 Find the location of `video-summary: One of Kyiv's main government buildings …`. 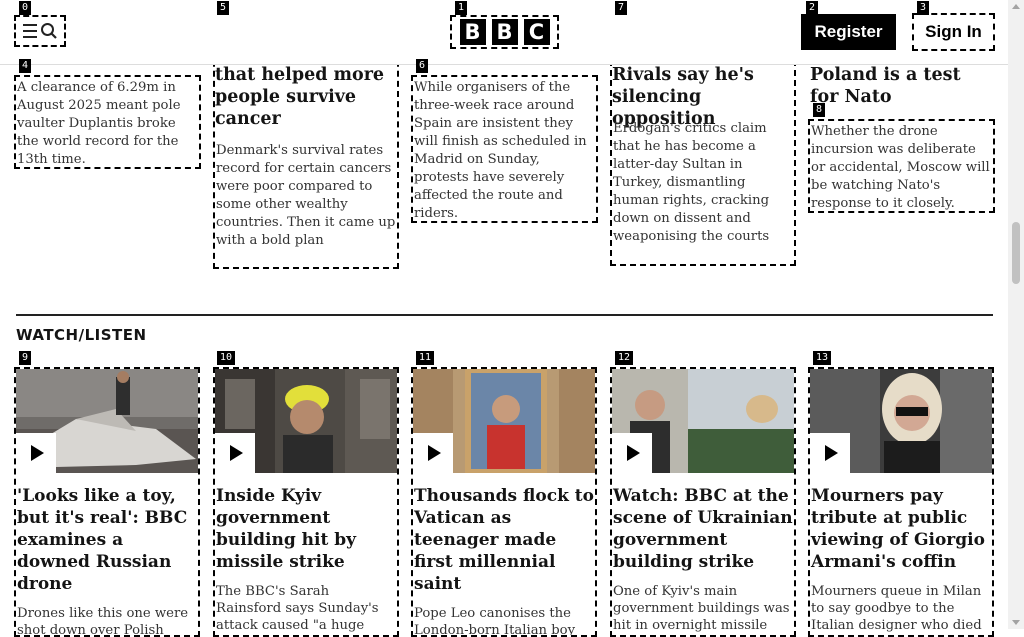

video-summary: One of Kyiv's main government buildings … is located at coordinates (701, 608).